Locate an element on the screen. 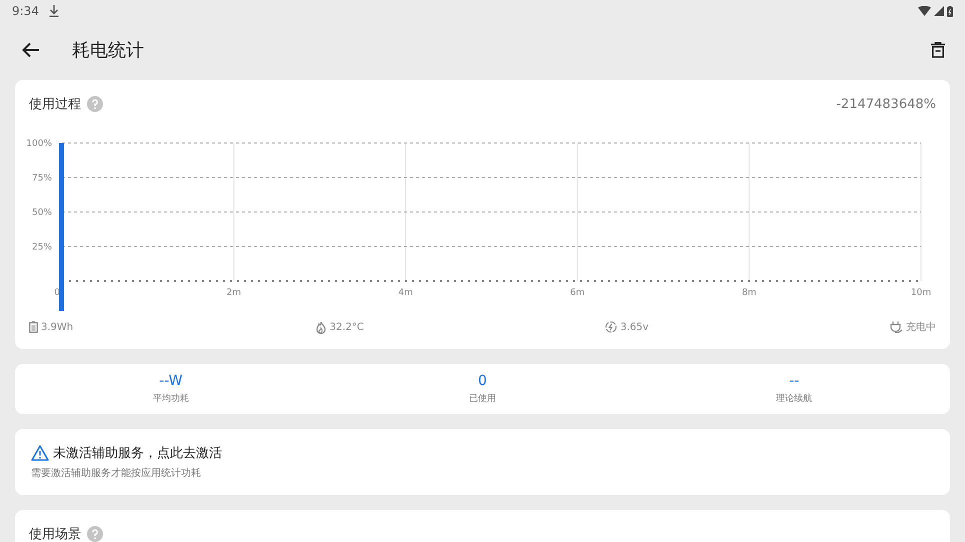  plug-icon is located at coordinates (896, 327).